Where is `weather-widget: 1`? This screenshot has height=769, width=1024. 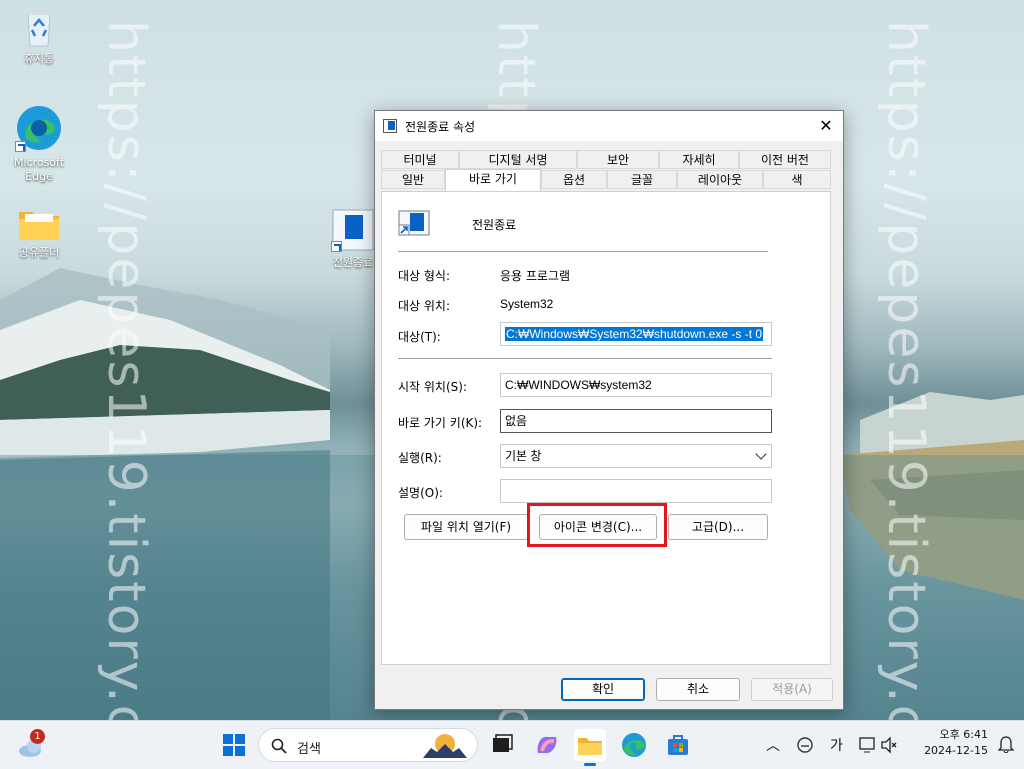 weather-widget: 1 is located at coordinates (32, 745).